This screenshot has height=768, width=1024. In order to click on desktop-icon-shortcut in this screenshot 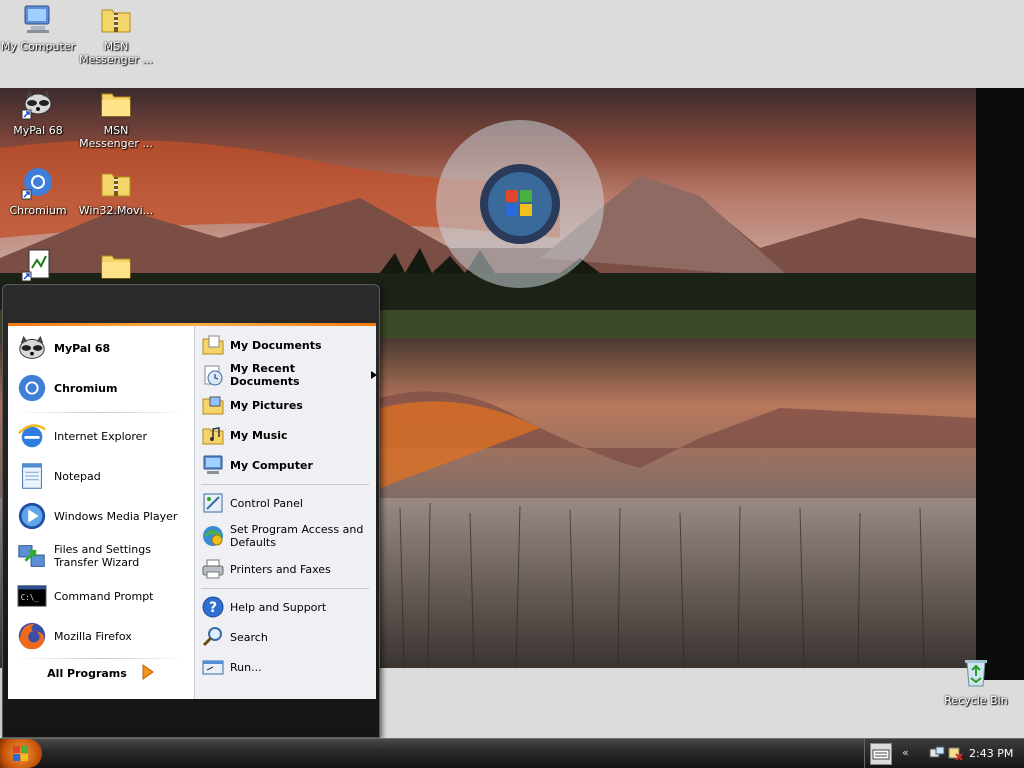, I will do `click(38, 267)`.